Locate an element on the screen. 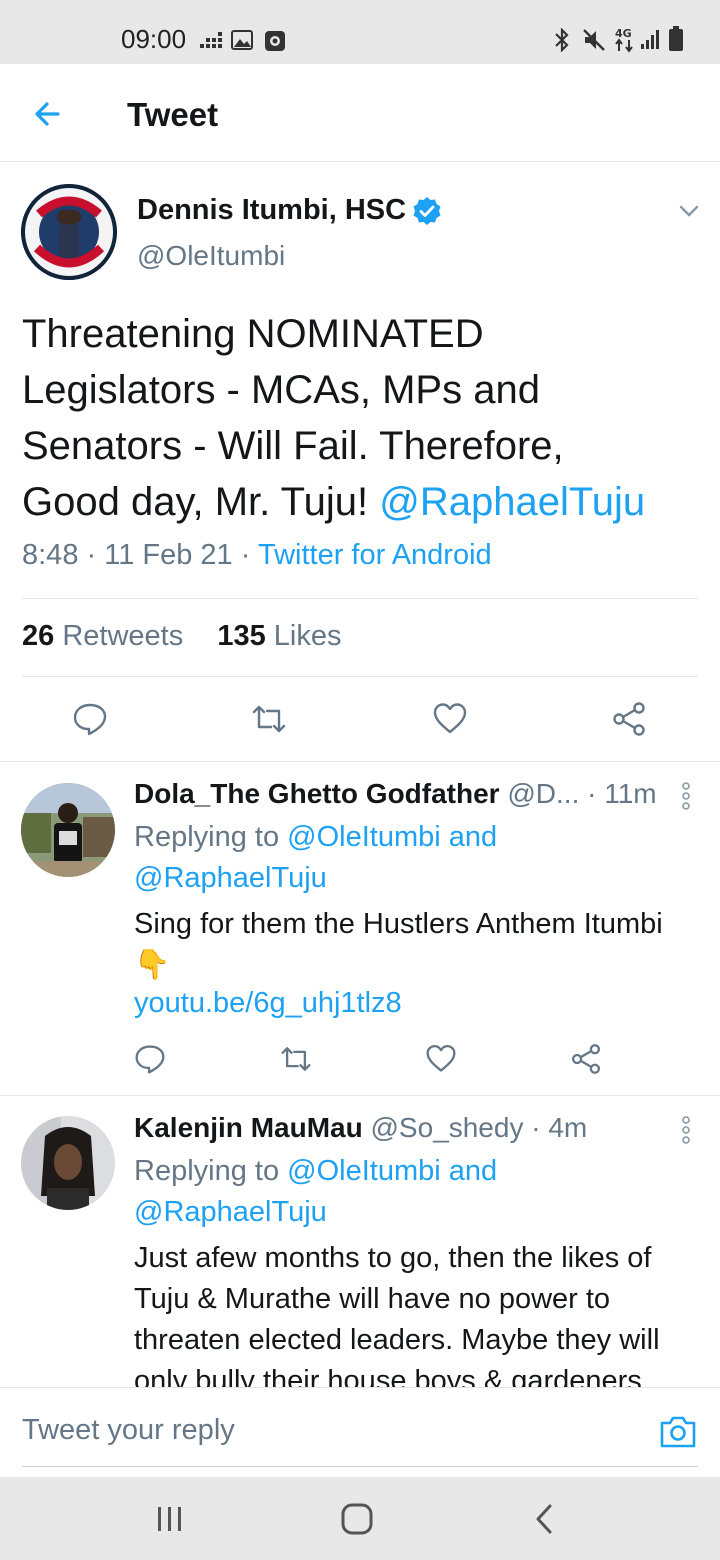 This screenshot has width=720, height=1560. home-icon is located at coordinates (357, 1519).